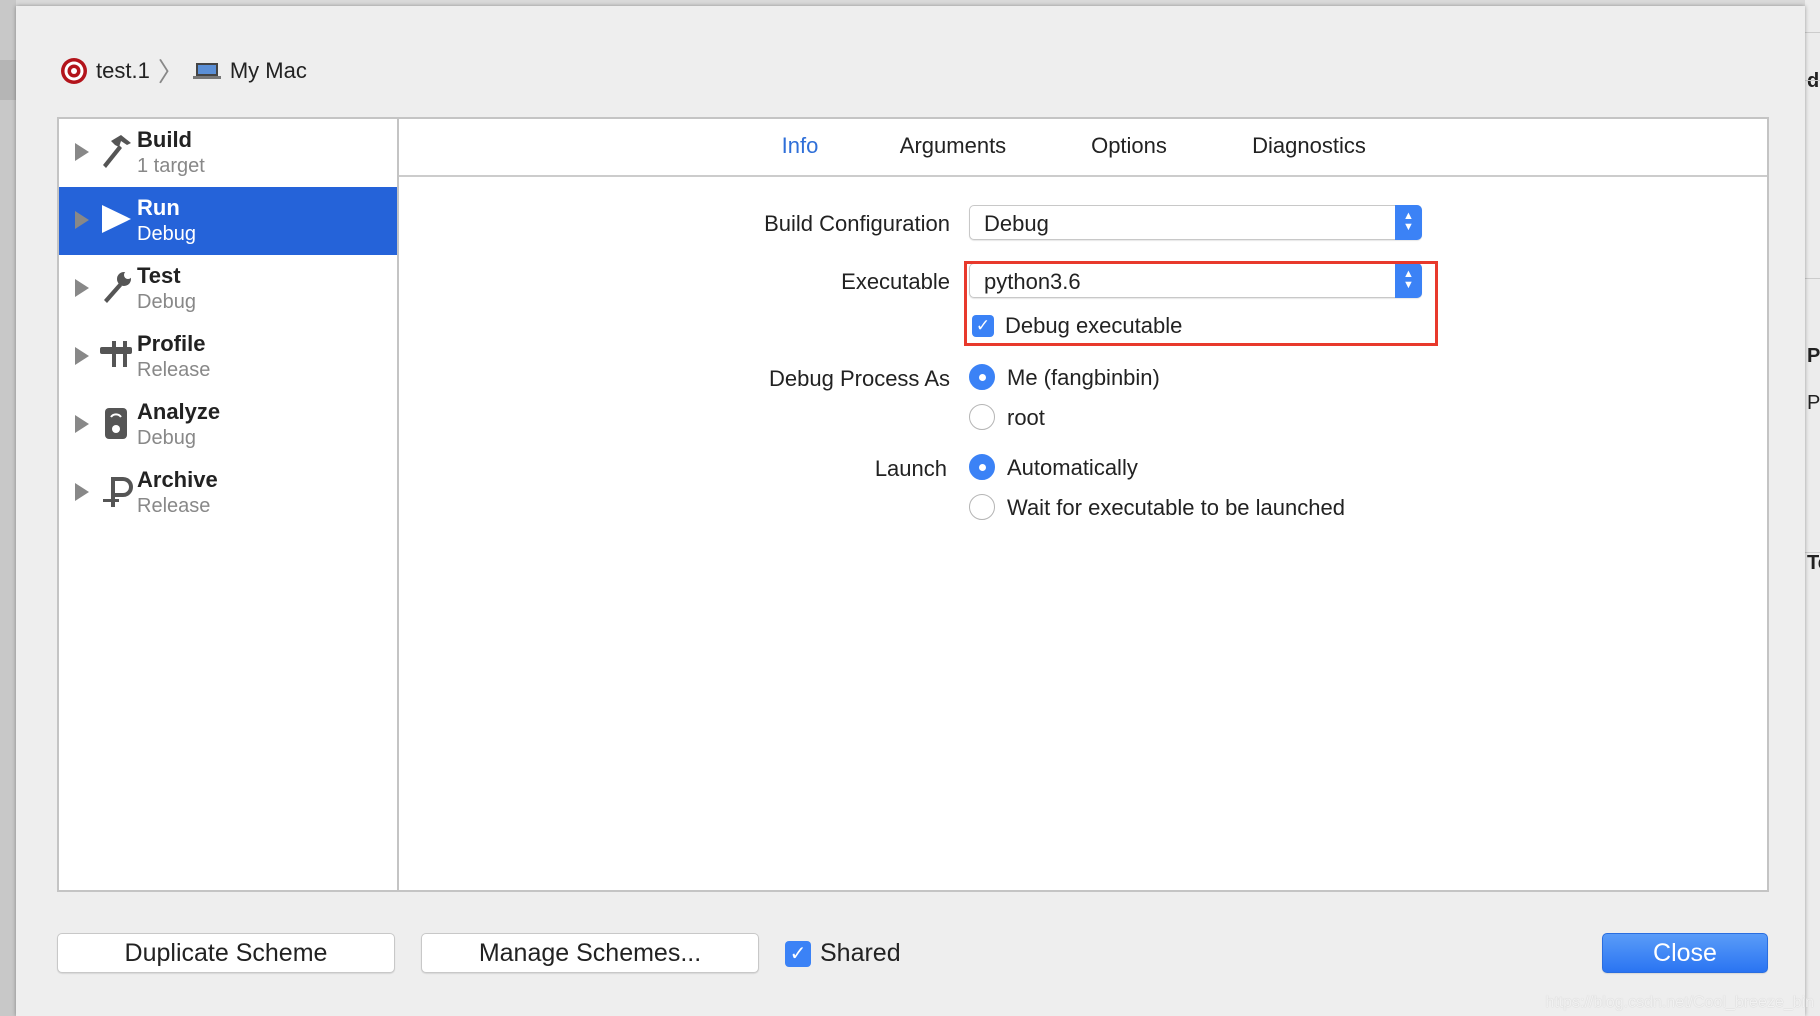 The height and width of the screenshot is (1016, 1820). What do you see at coordinates (228, 357) in the screenshot?
I see `sidebar-item-profile: Profile Release` at bounding box center [228, 357].